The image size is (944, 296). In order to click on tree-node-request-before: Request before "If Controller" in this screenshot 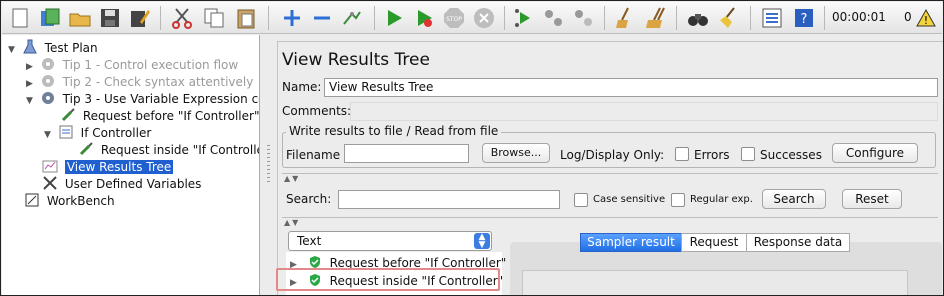, I will do `click(159, 115)`.